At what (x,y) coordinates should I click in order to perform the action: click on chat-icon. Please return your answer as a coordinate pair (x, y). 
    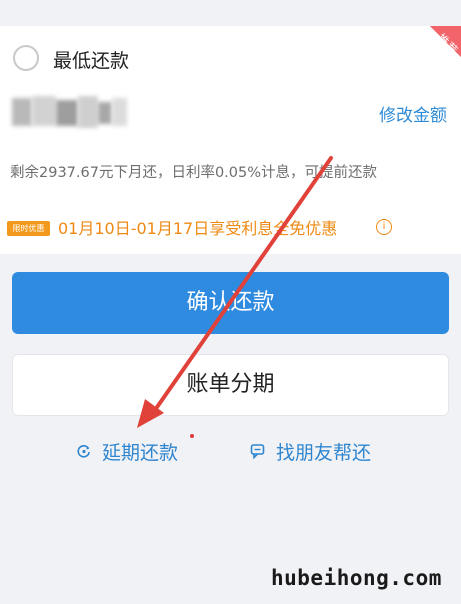
    Looking at the image, I should click on (258, 451).